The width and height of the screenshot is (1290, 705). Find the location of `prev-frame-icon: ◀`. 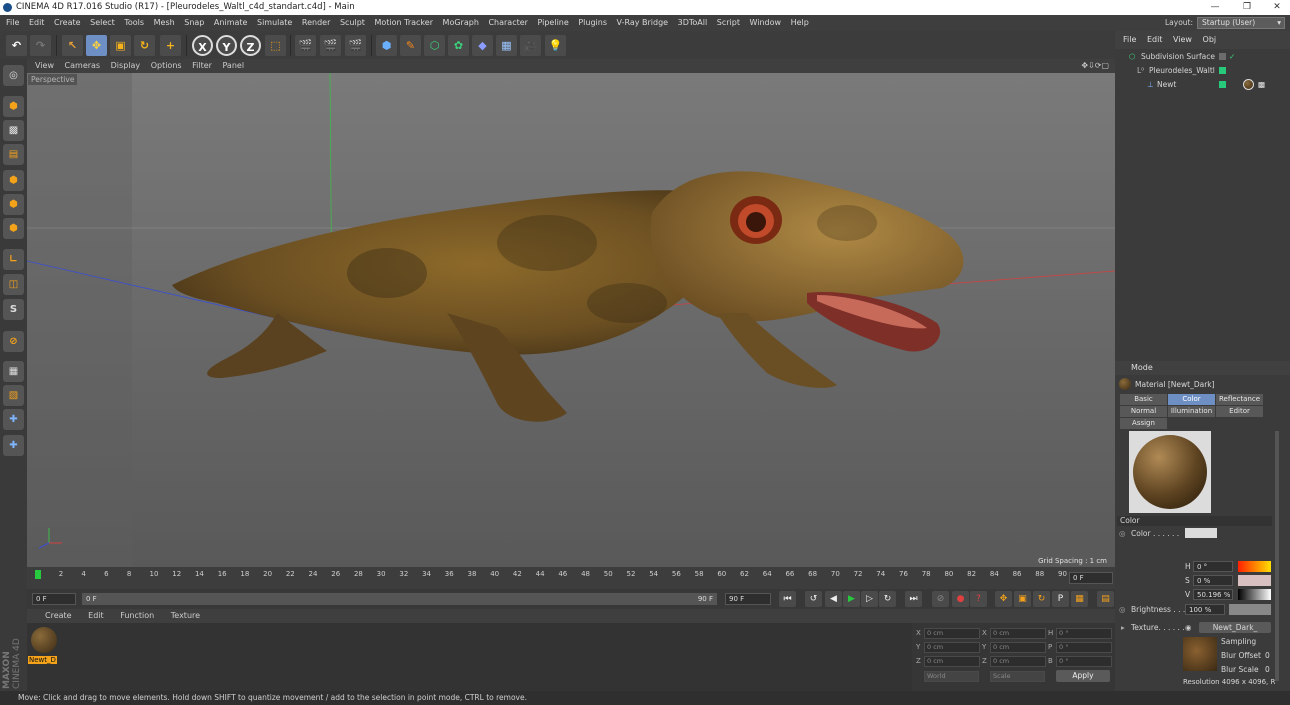

prev-frame-icon: ◀ is located at coordinates (833, 599).